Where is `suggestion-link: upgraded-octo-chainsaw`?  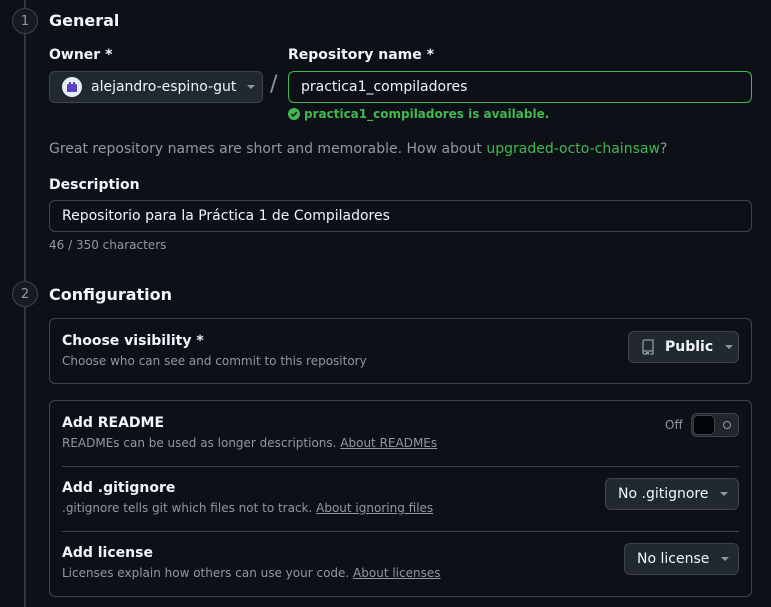 suggestion-link: upgraded-octo-chainsaw is located at coordinates (573, 149).